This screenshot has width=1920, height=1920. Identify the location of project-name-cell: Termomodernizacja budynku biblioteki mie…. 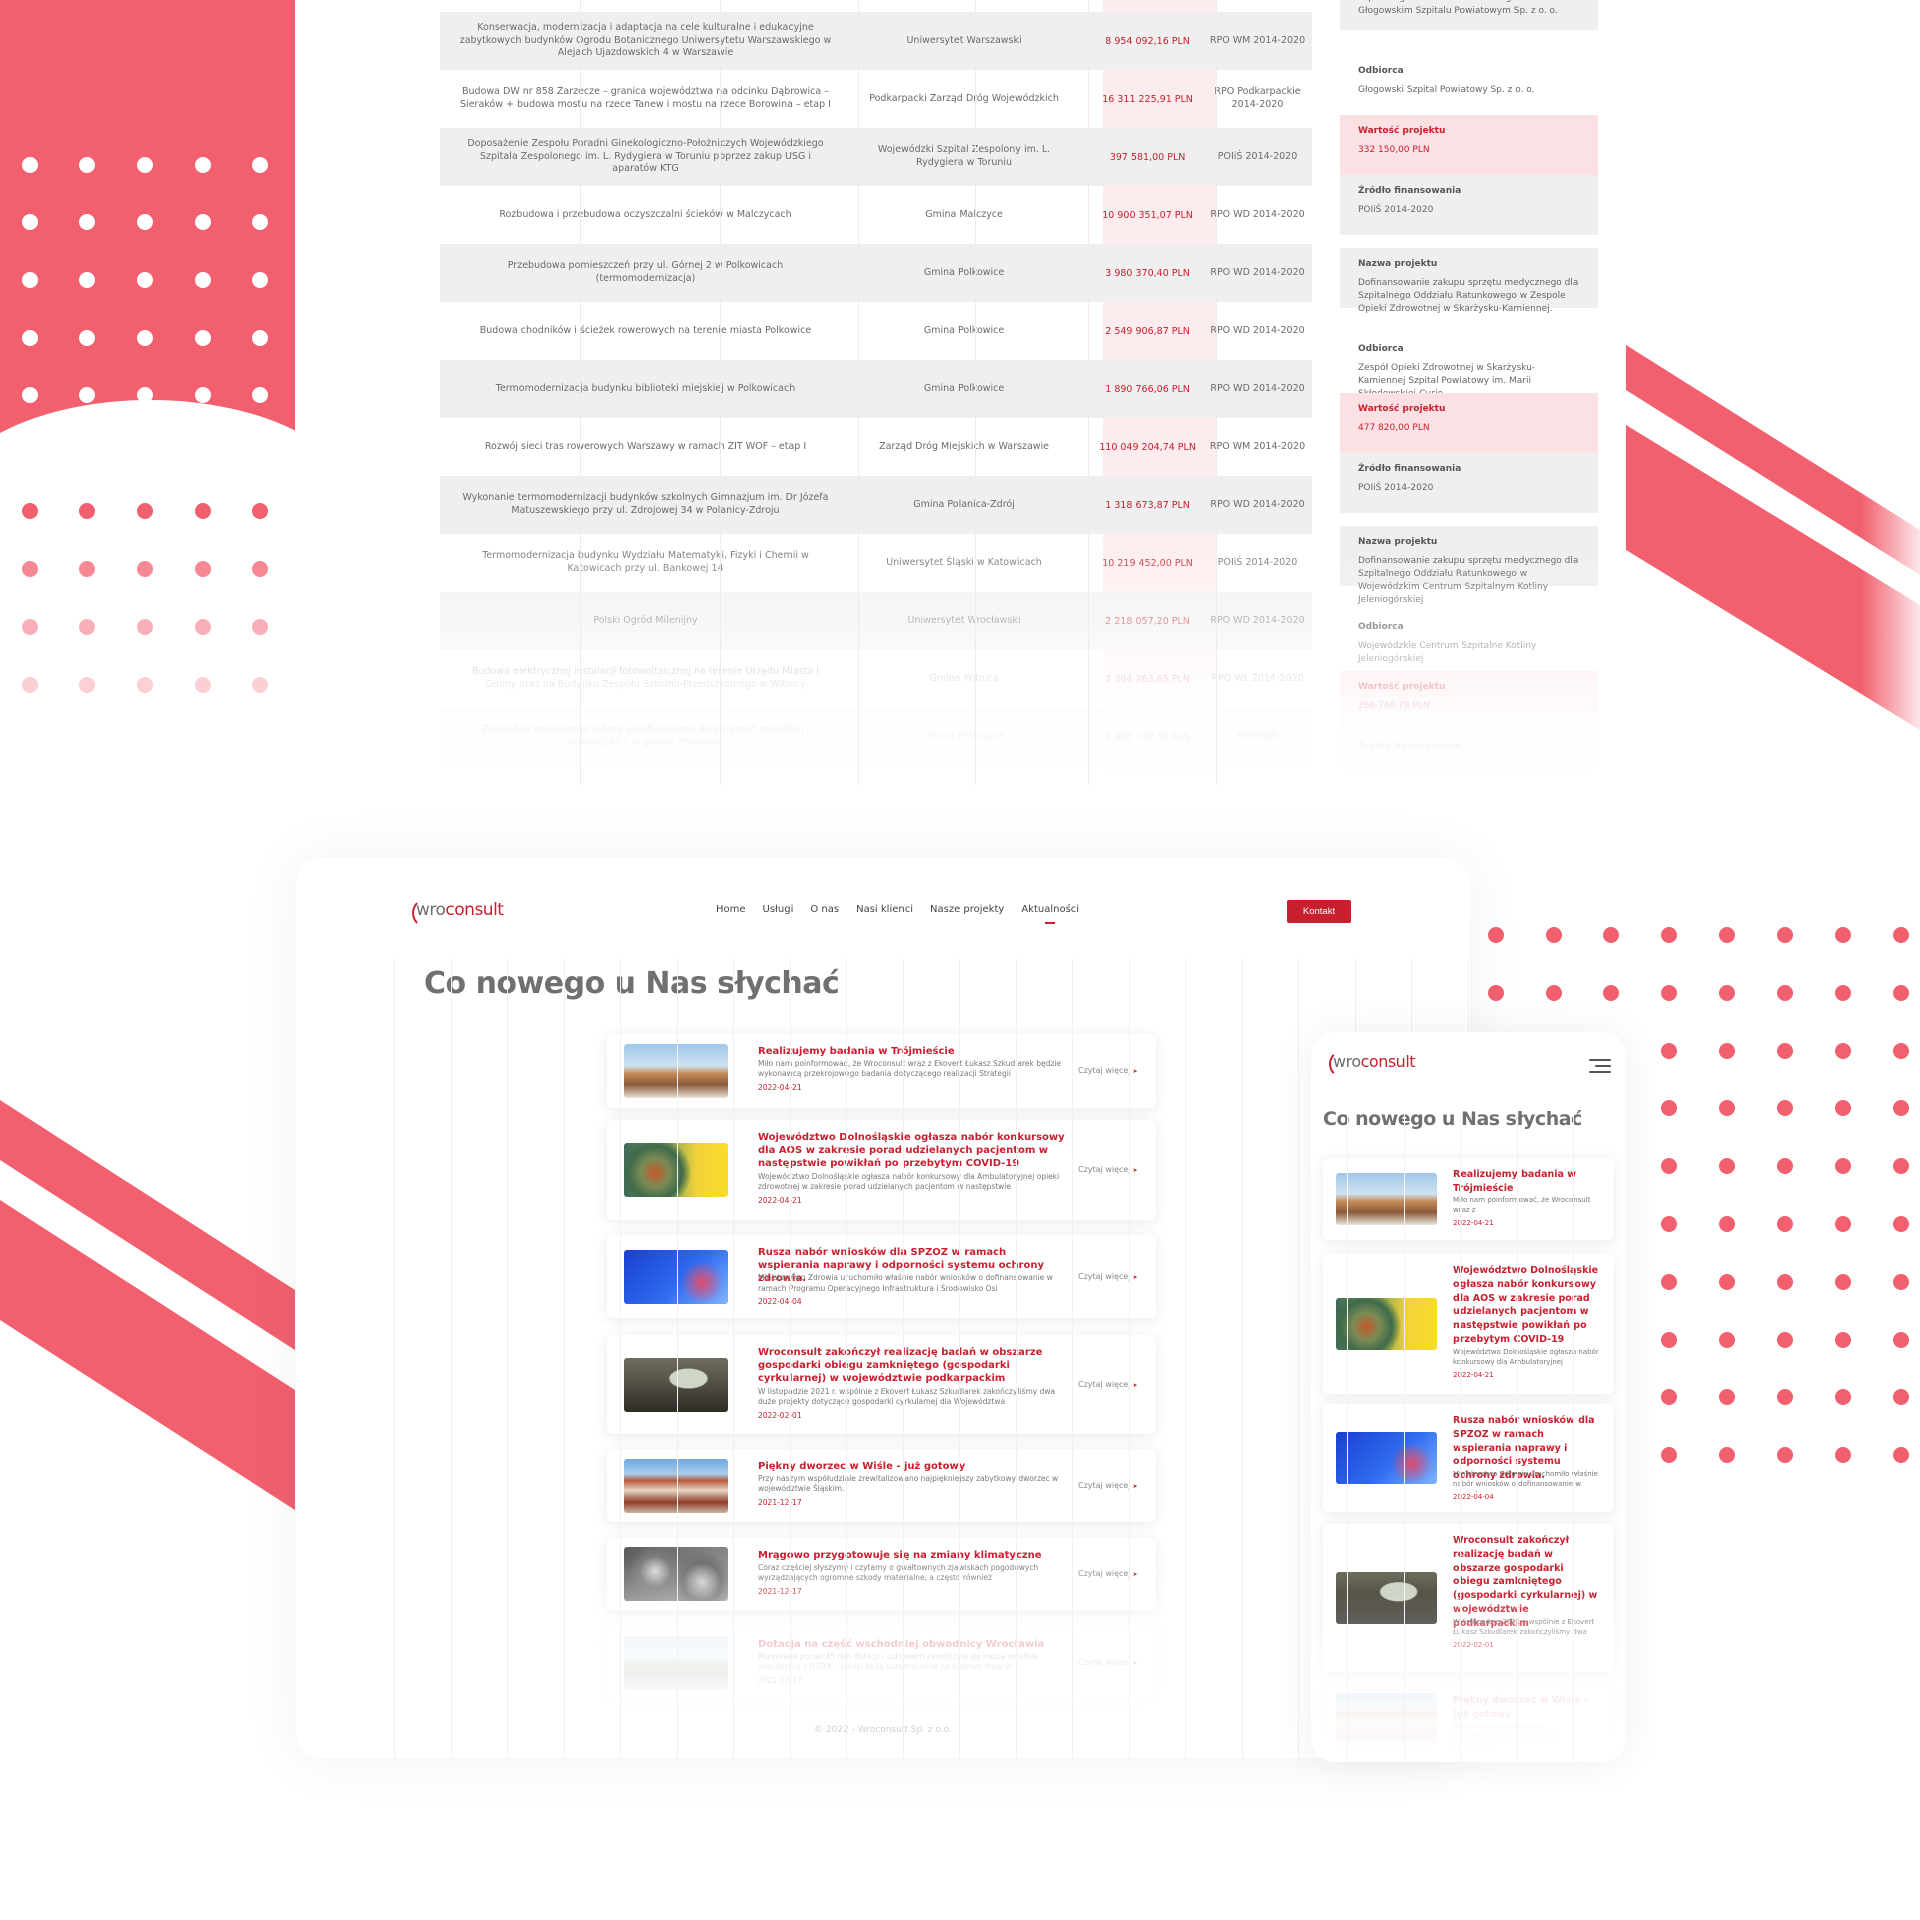
(645, 388).